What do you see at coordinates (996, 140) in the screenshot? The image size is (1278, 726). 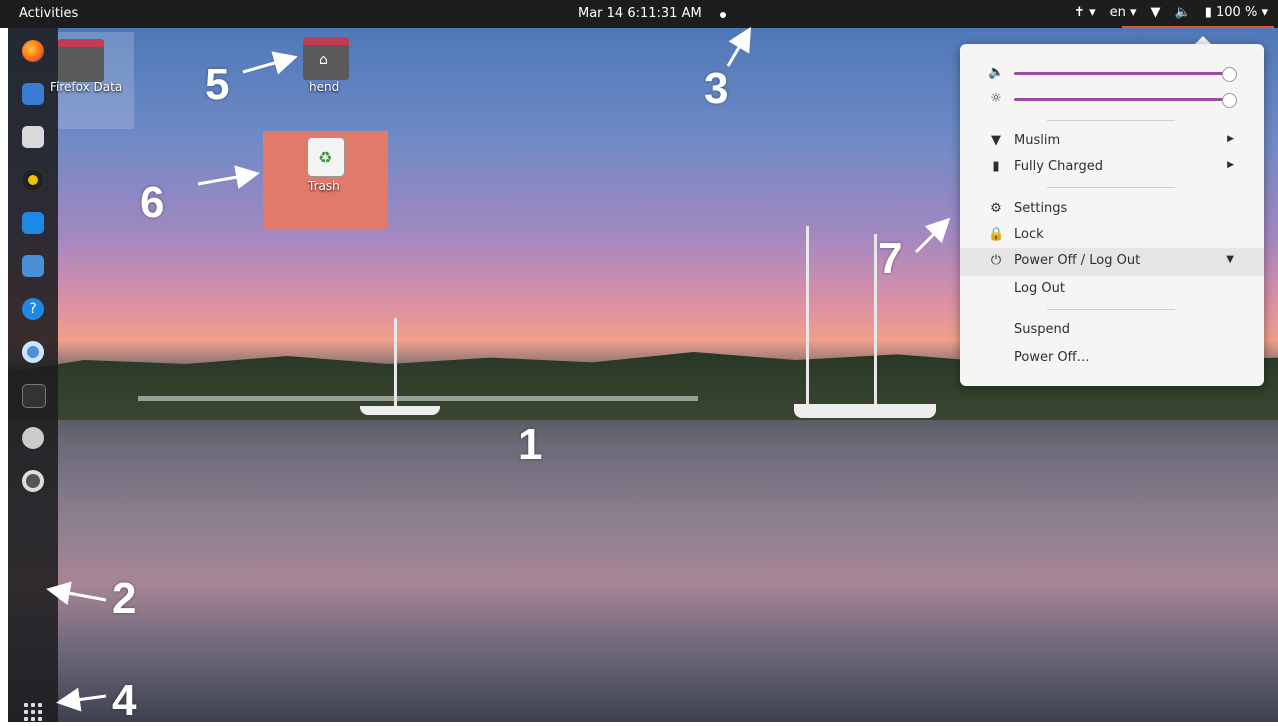 I see `wifi-icon: ▼` at bounding box center [996, 140].